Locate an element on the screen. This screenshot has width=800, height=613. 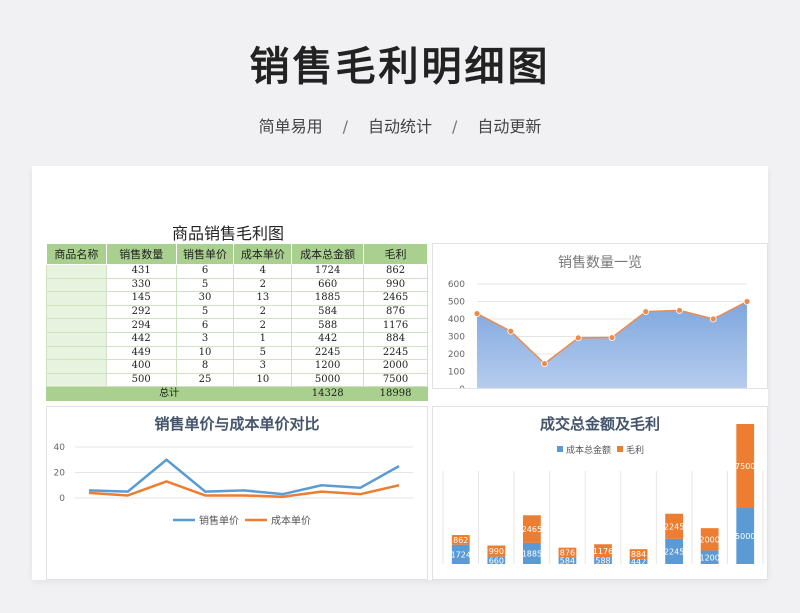
y-tick-label: 100 is located at coordinates (456, 373).